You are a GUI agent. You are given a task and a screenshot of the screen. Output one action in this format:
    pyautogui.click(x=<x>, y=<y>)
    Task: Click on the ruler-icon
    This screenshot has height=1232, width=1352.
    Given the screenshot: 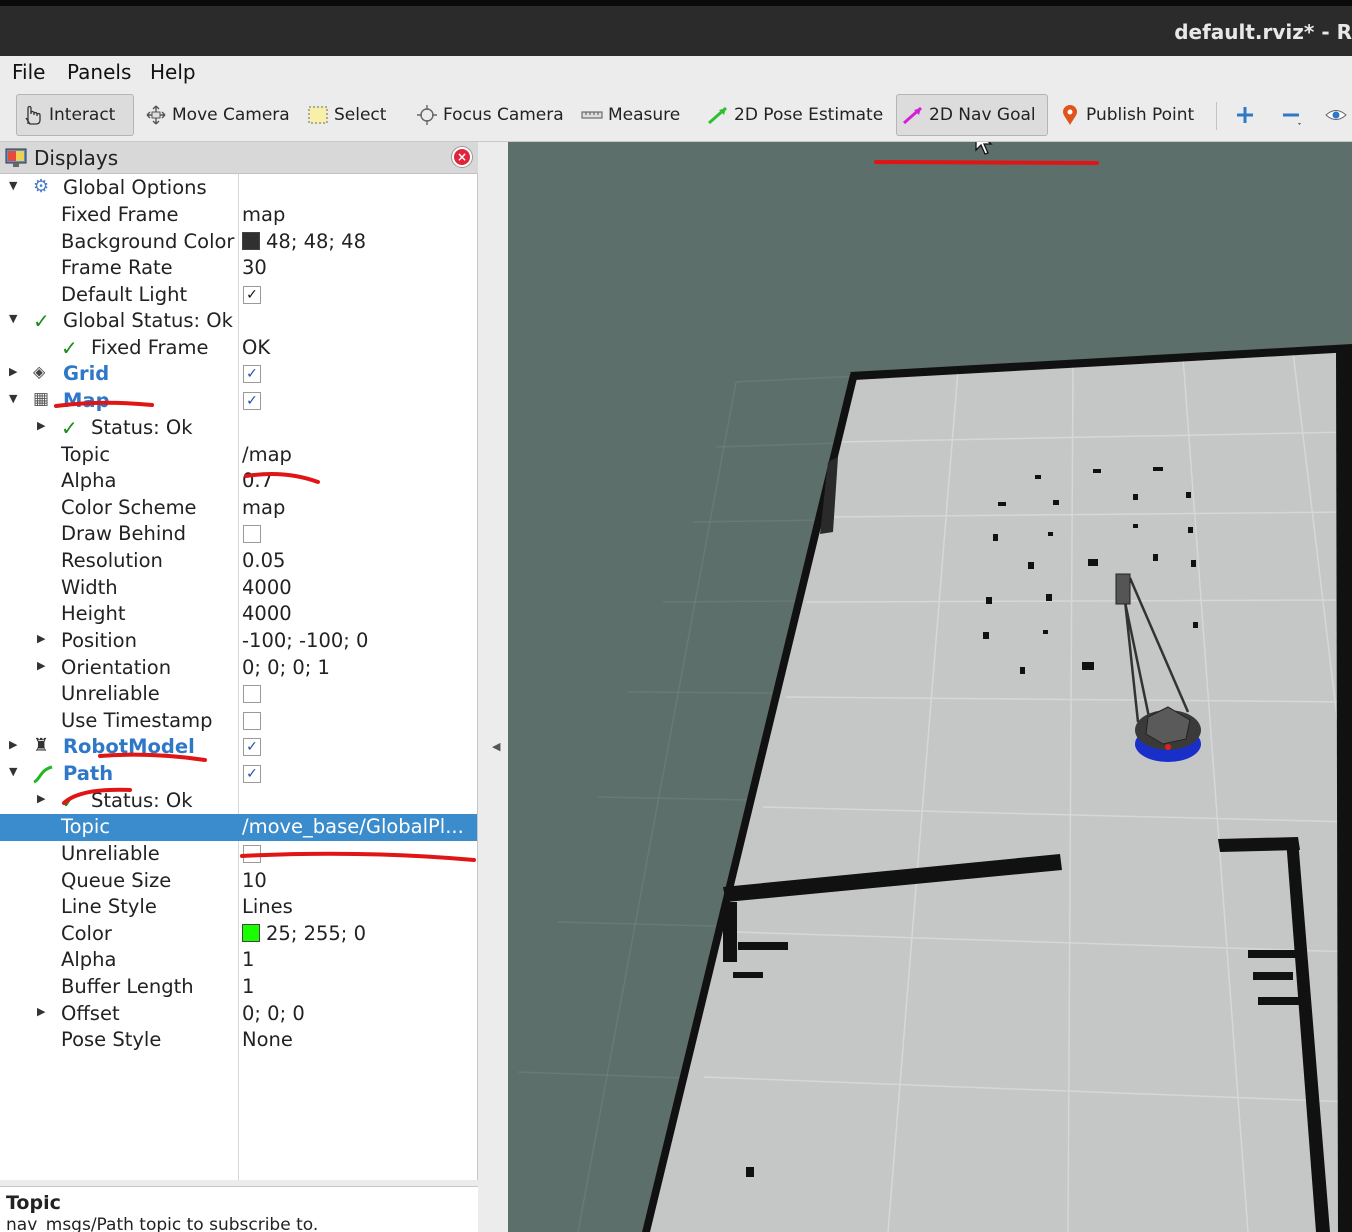 What is the action you would take?
    pyautogui.click(x=592, y=115)
    